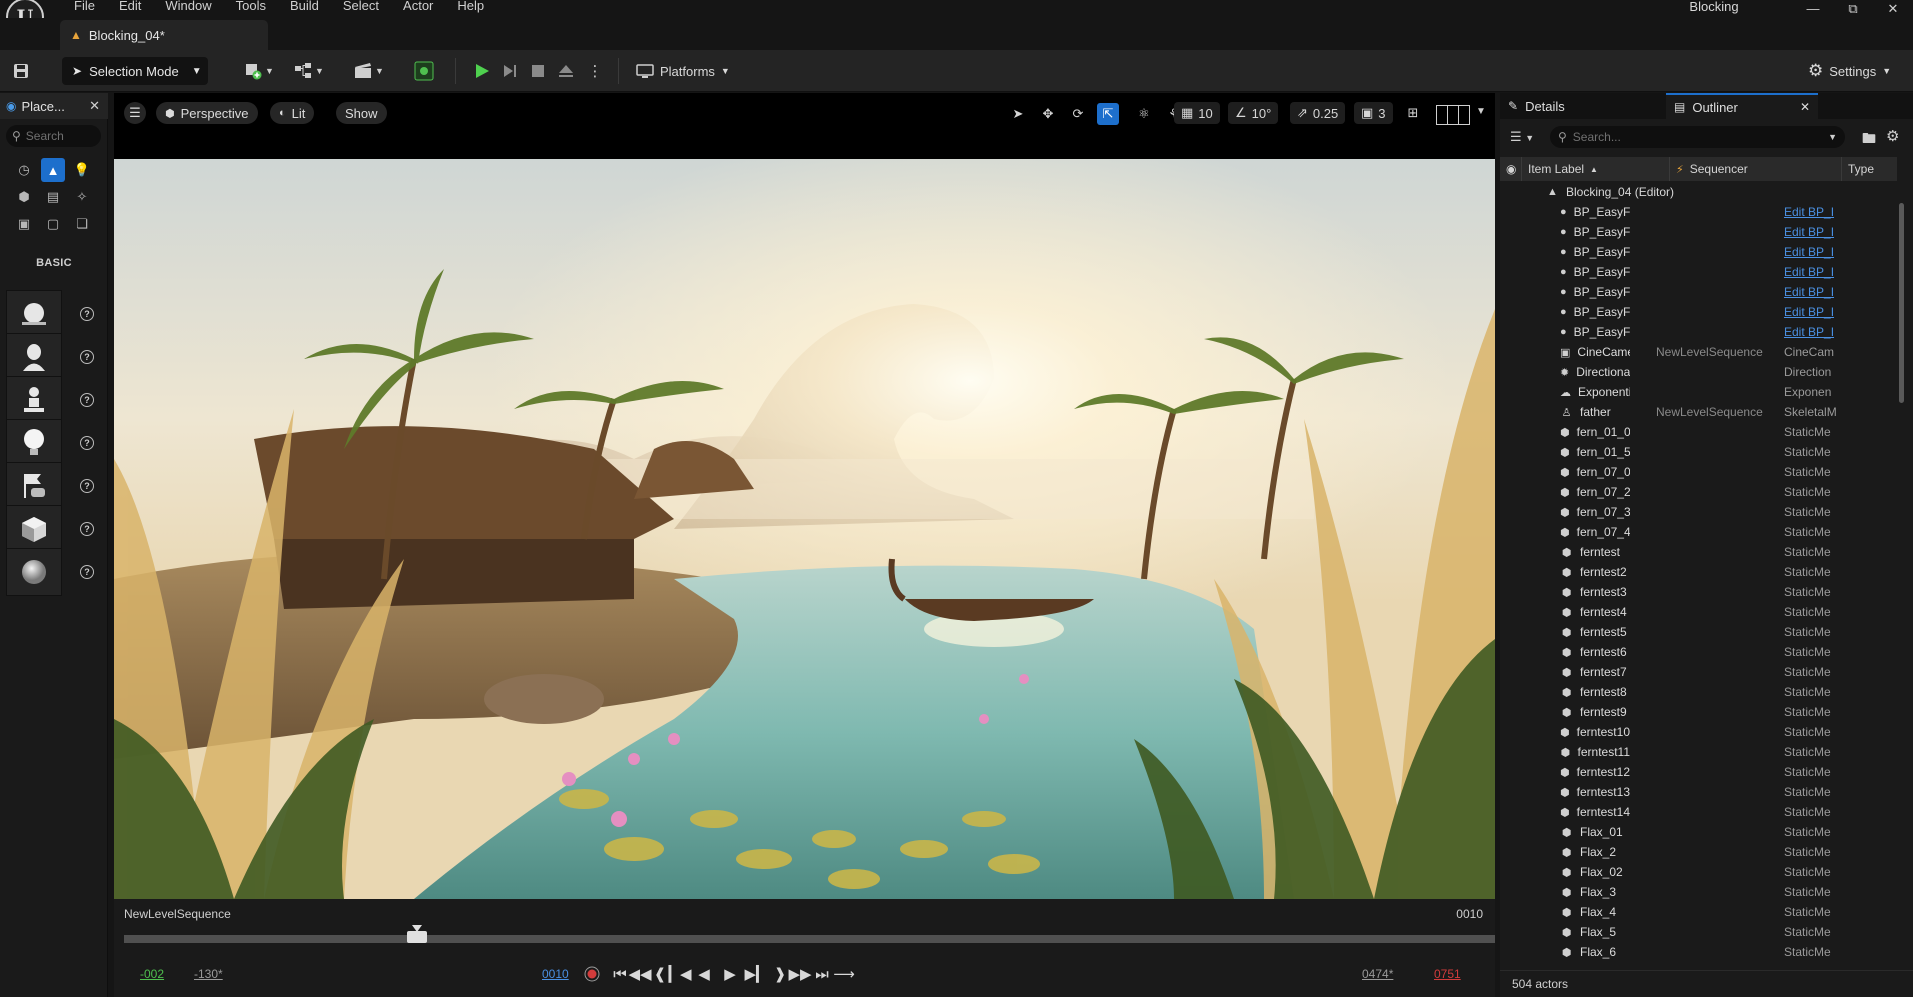 The width and height of the screenshot is (1913, 997). Describe the element at coordinates (799, 974) in the screenshot. I see `next-frame-icon: ▶▶` at that location.